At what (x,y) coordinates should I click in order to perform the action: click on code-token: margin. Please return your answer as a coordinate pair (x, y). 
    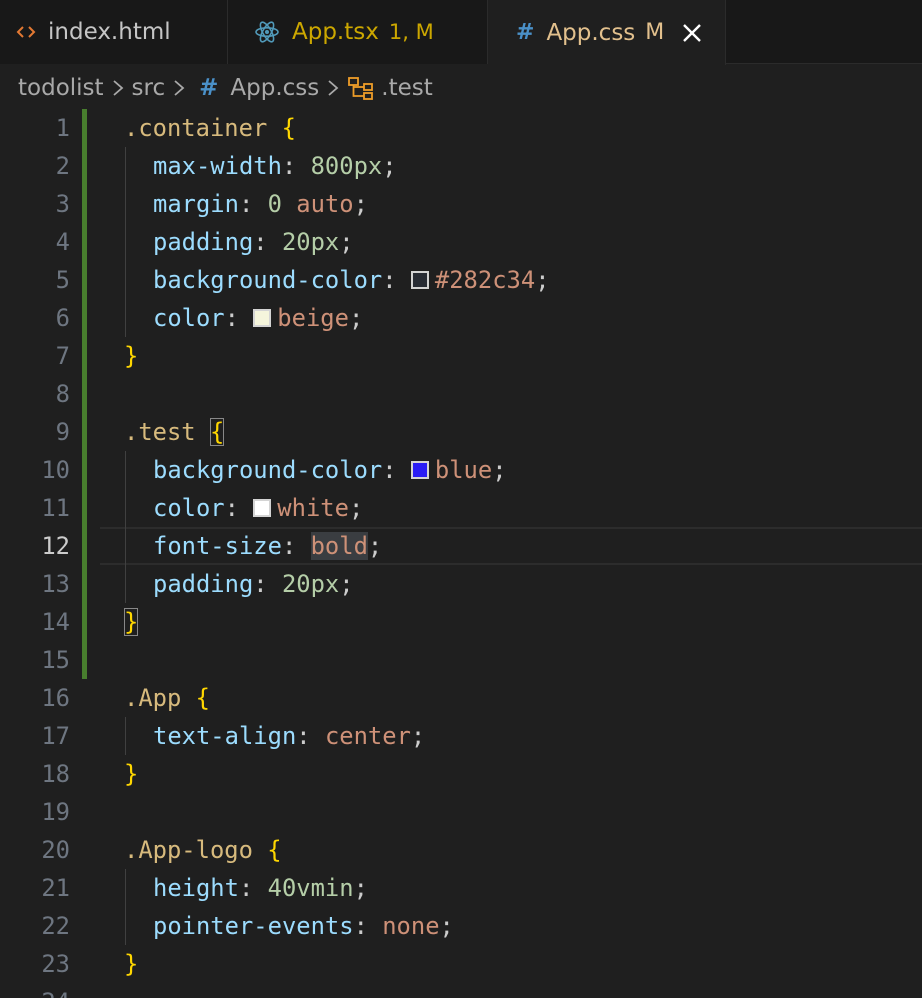
    Looking at the image, I should click on (196, 204).